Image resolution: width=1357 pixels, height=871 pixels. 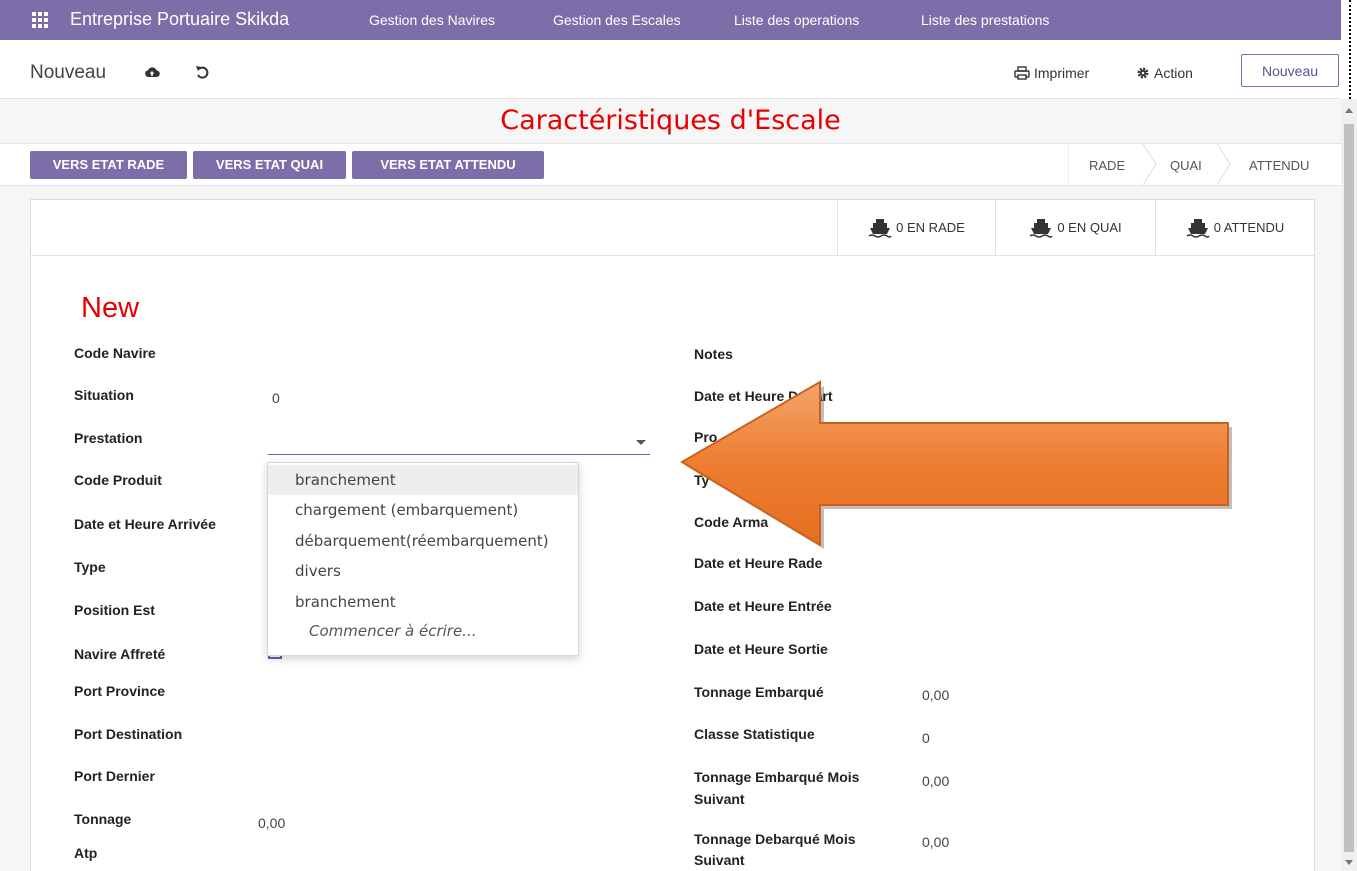 I want to click on scroll-up-icon, so click(x=1349, y=110).